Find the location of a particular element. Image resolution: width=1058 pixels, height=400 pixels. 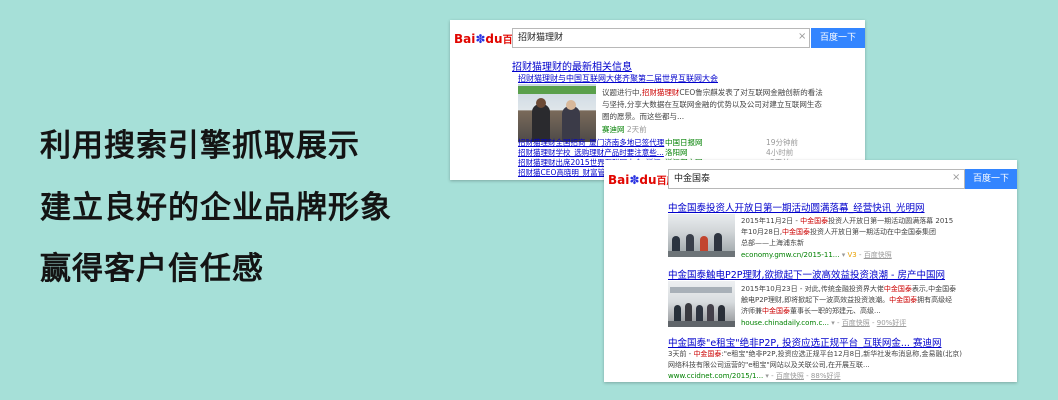

search-bar-2: Bai✽du百度 中金国泰 × 百度一下 is located at coordinates (810, 178).